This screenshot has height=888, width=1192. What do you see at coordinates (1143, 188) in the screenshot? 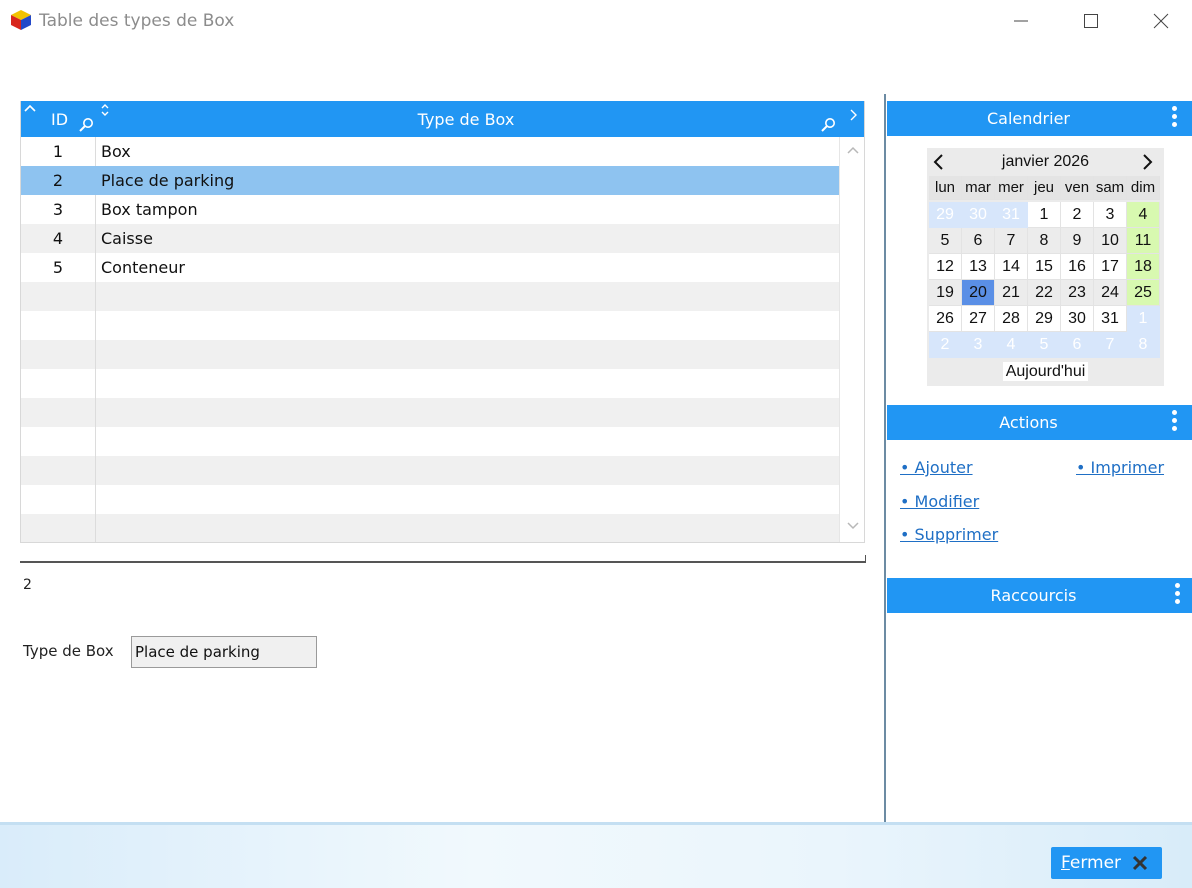
I see `weekday-label: dim` at bounding box center [1143, 188].